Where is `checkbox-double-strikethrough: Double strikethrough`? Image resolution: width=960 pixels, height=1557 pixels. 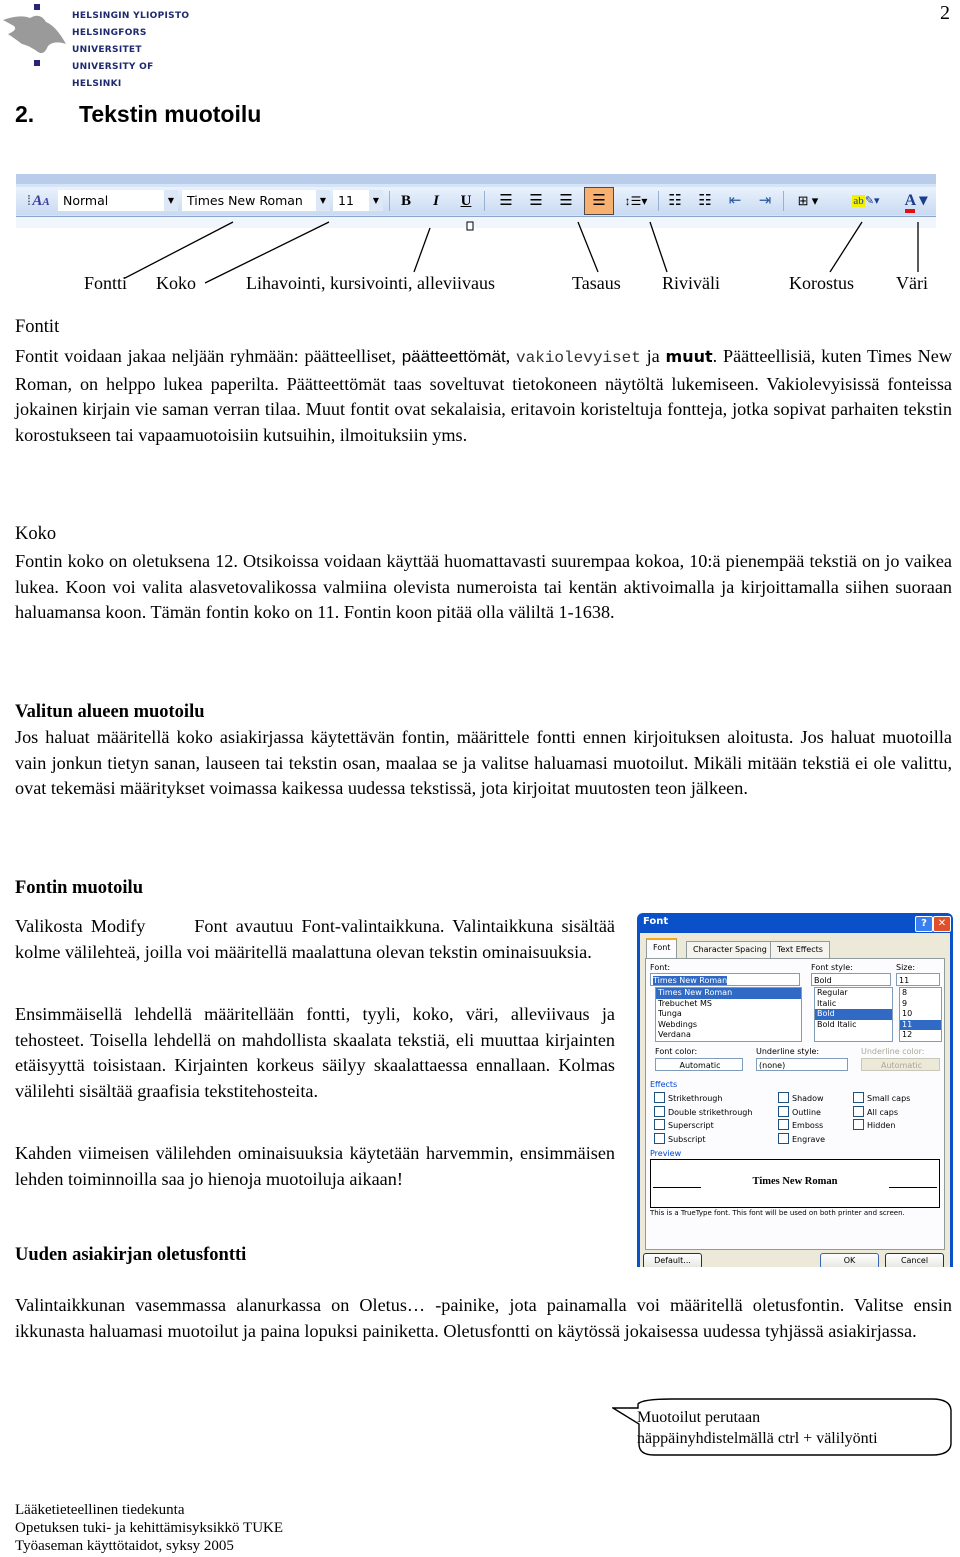
checkbox-double-strikethrough: Double strikethrough is located at coordinates (703, 1112).